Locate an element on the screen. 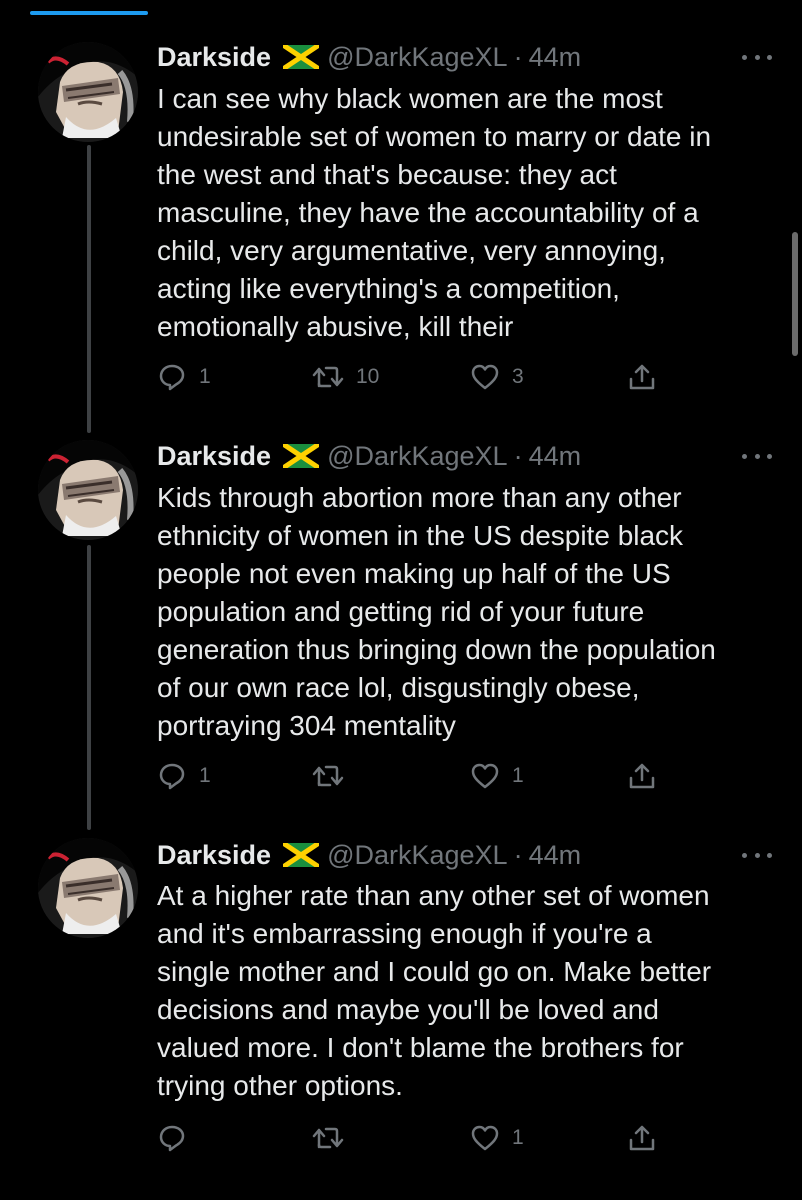 Image resolution: width=802 pixels, height=1200 pixels. like-count: 3 is located at coordinates (518, 376).